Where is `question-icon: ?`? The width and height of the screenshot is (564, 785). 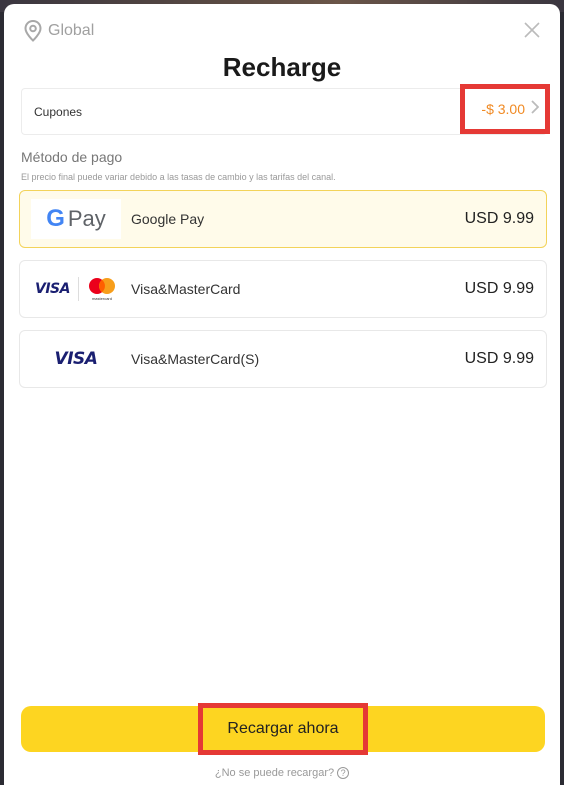 question-icon: ? is located at coordinates (343, 773).